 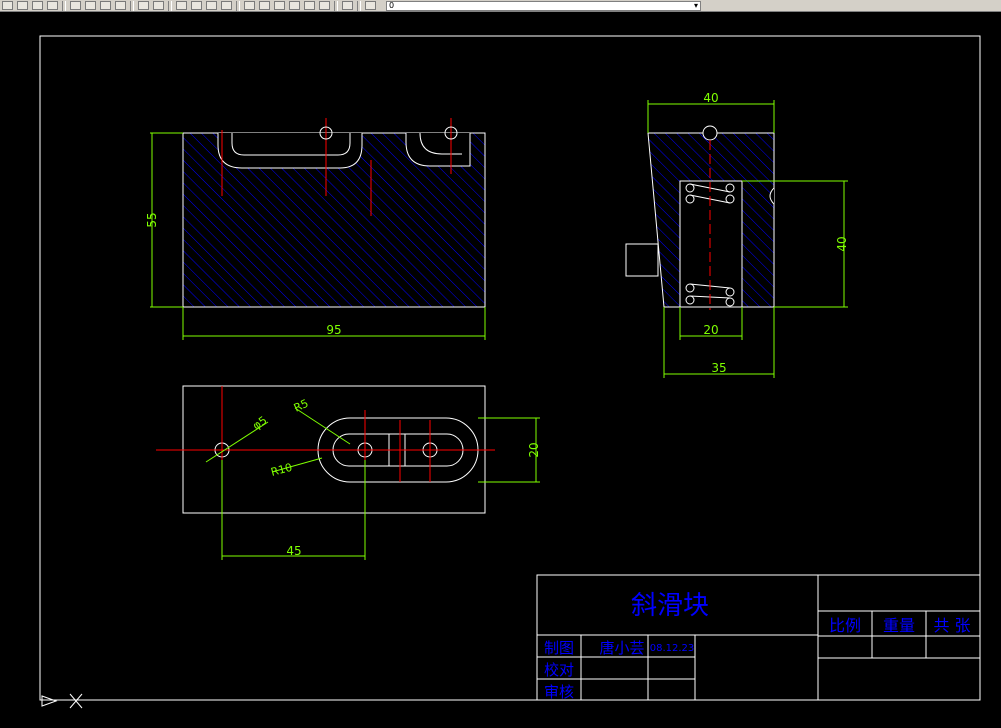 What do you see at coordinates (710, 330) in the screenshot?
I see `dim-side-inner: 20` at bounding box center [710, 330].